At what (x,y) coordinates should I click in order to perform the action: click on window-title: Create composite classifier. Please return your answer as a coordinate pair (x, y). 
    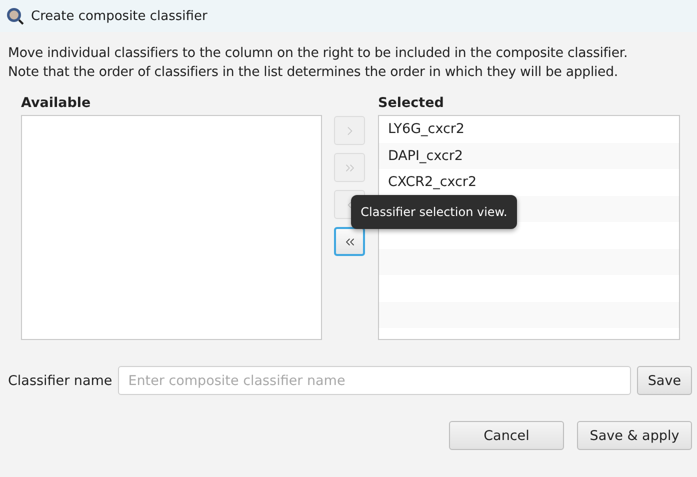
    Looking at the image, I should click on (119, 16).